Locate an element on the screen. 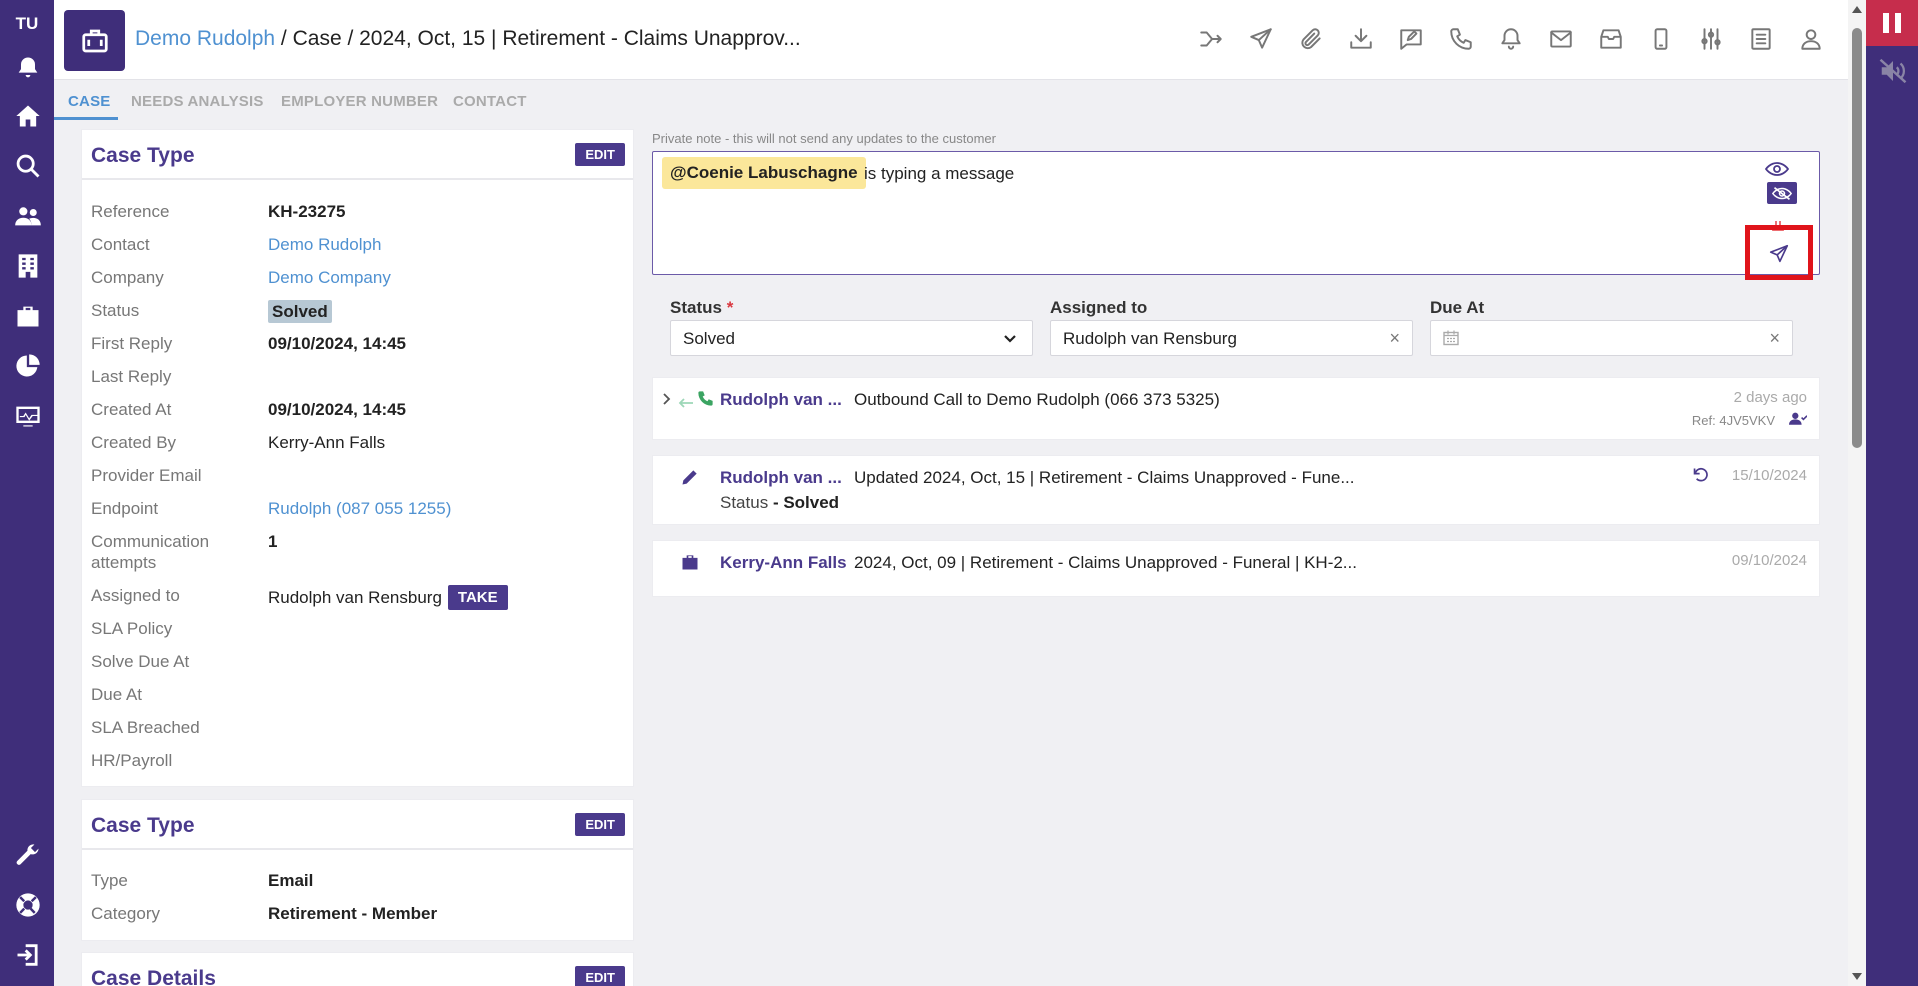 The height and width of the screenshot is (986, 1918). briefcase-icon is located at coordinates (690, 564).